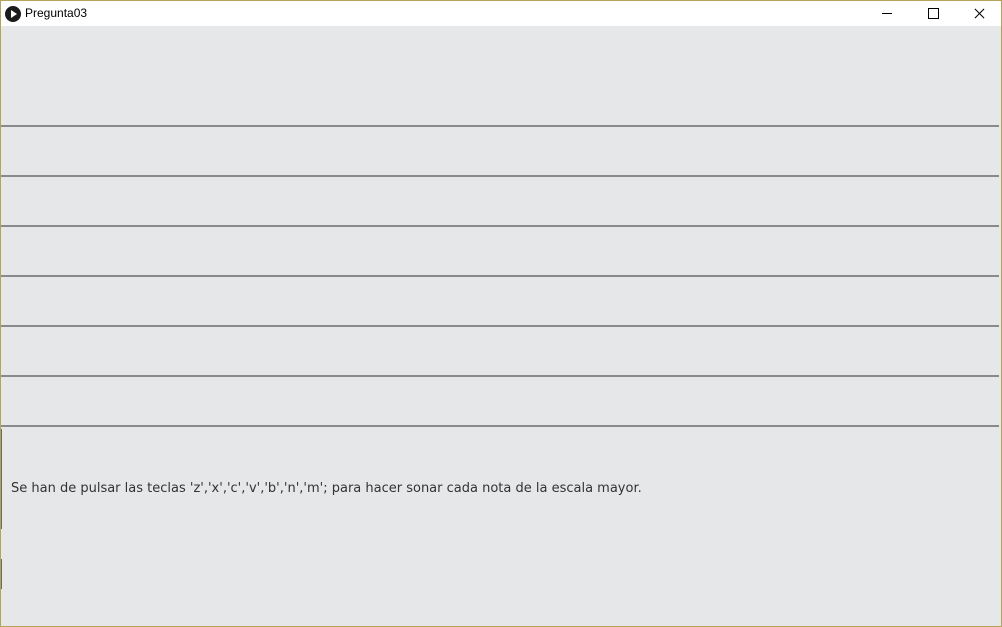 This screenshot has height=627, width=1002. What do you see at coordinates (978, 13) in the screenshot?
I see `close-button` at bounding box center [978, 13].